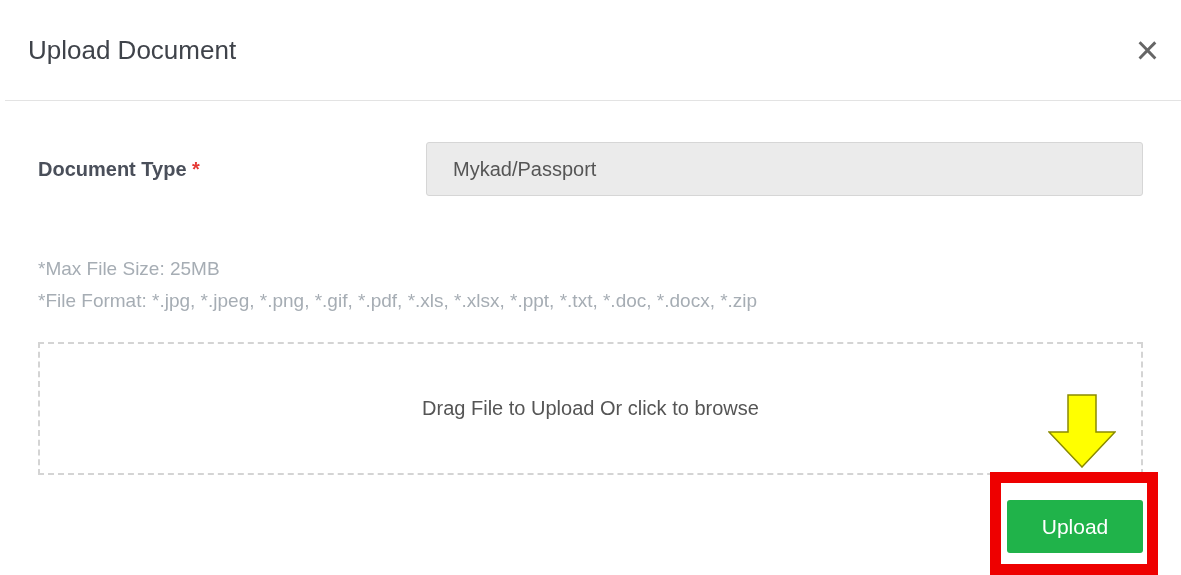 The image size is (1181, 575). What do you see at coordinates (398, 301) in the screenshot?
I see `file-note: *File Format: *.jpg, *.jpeg, *.png, *.gif, *.pdf, *.xls, *.xlsx, *.ppt, *.txt, *.doc, *.docx, *.zip` at bounding box center [398, 301].